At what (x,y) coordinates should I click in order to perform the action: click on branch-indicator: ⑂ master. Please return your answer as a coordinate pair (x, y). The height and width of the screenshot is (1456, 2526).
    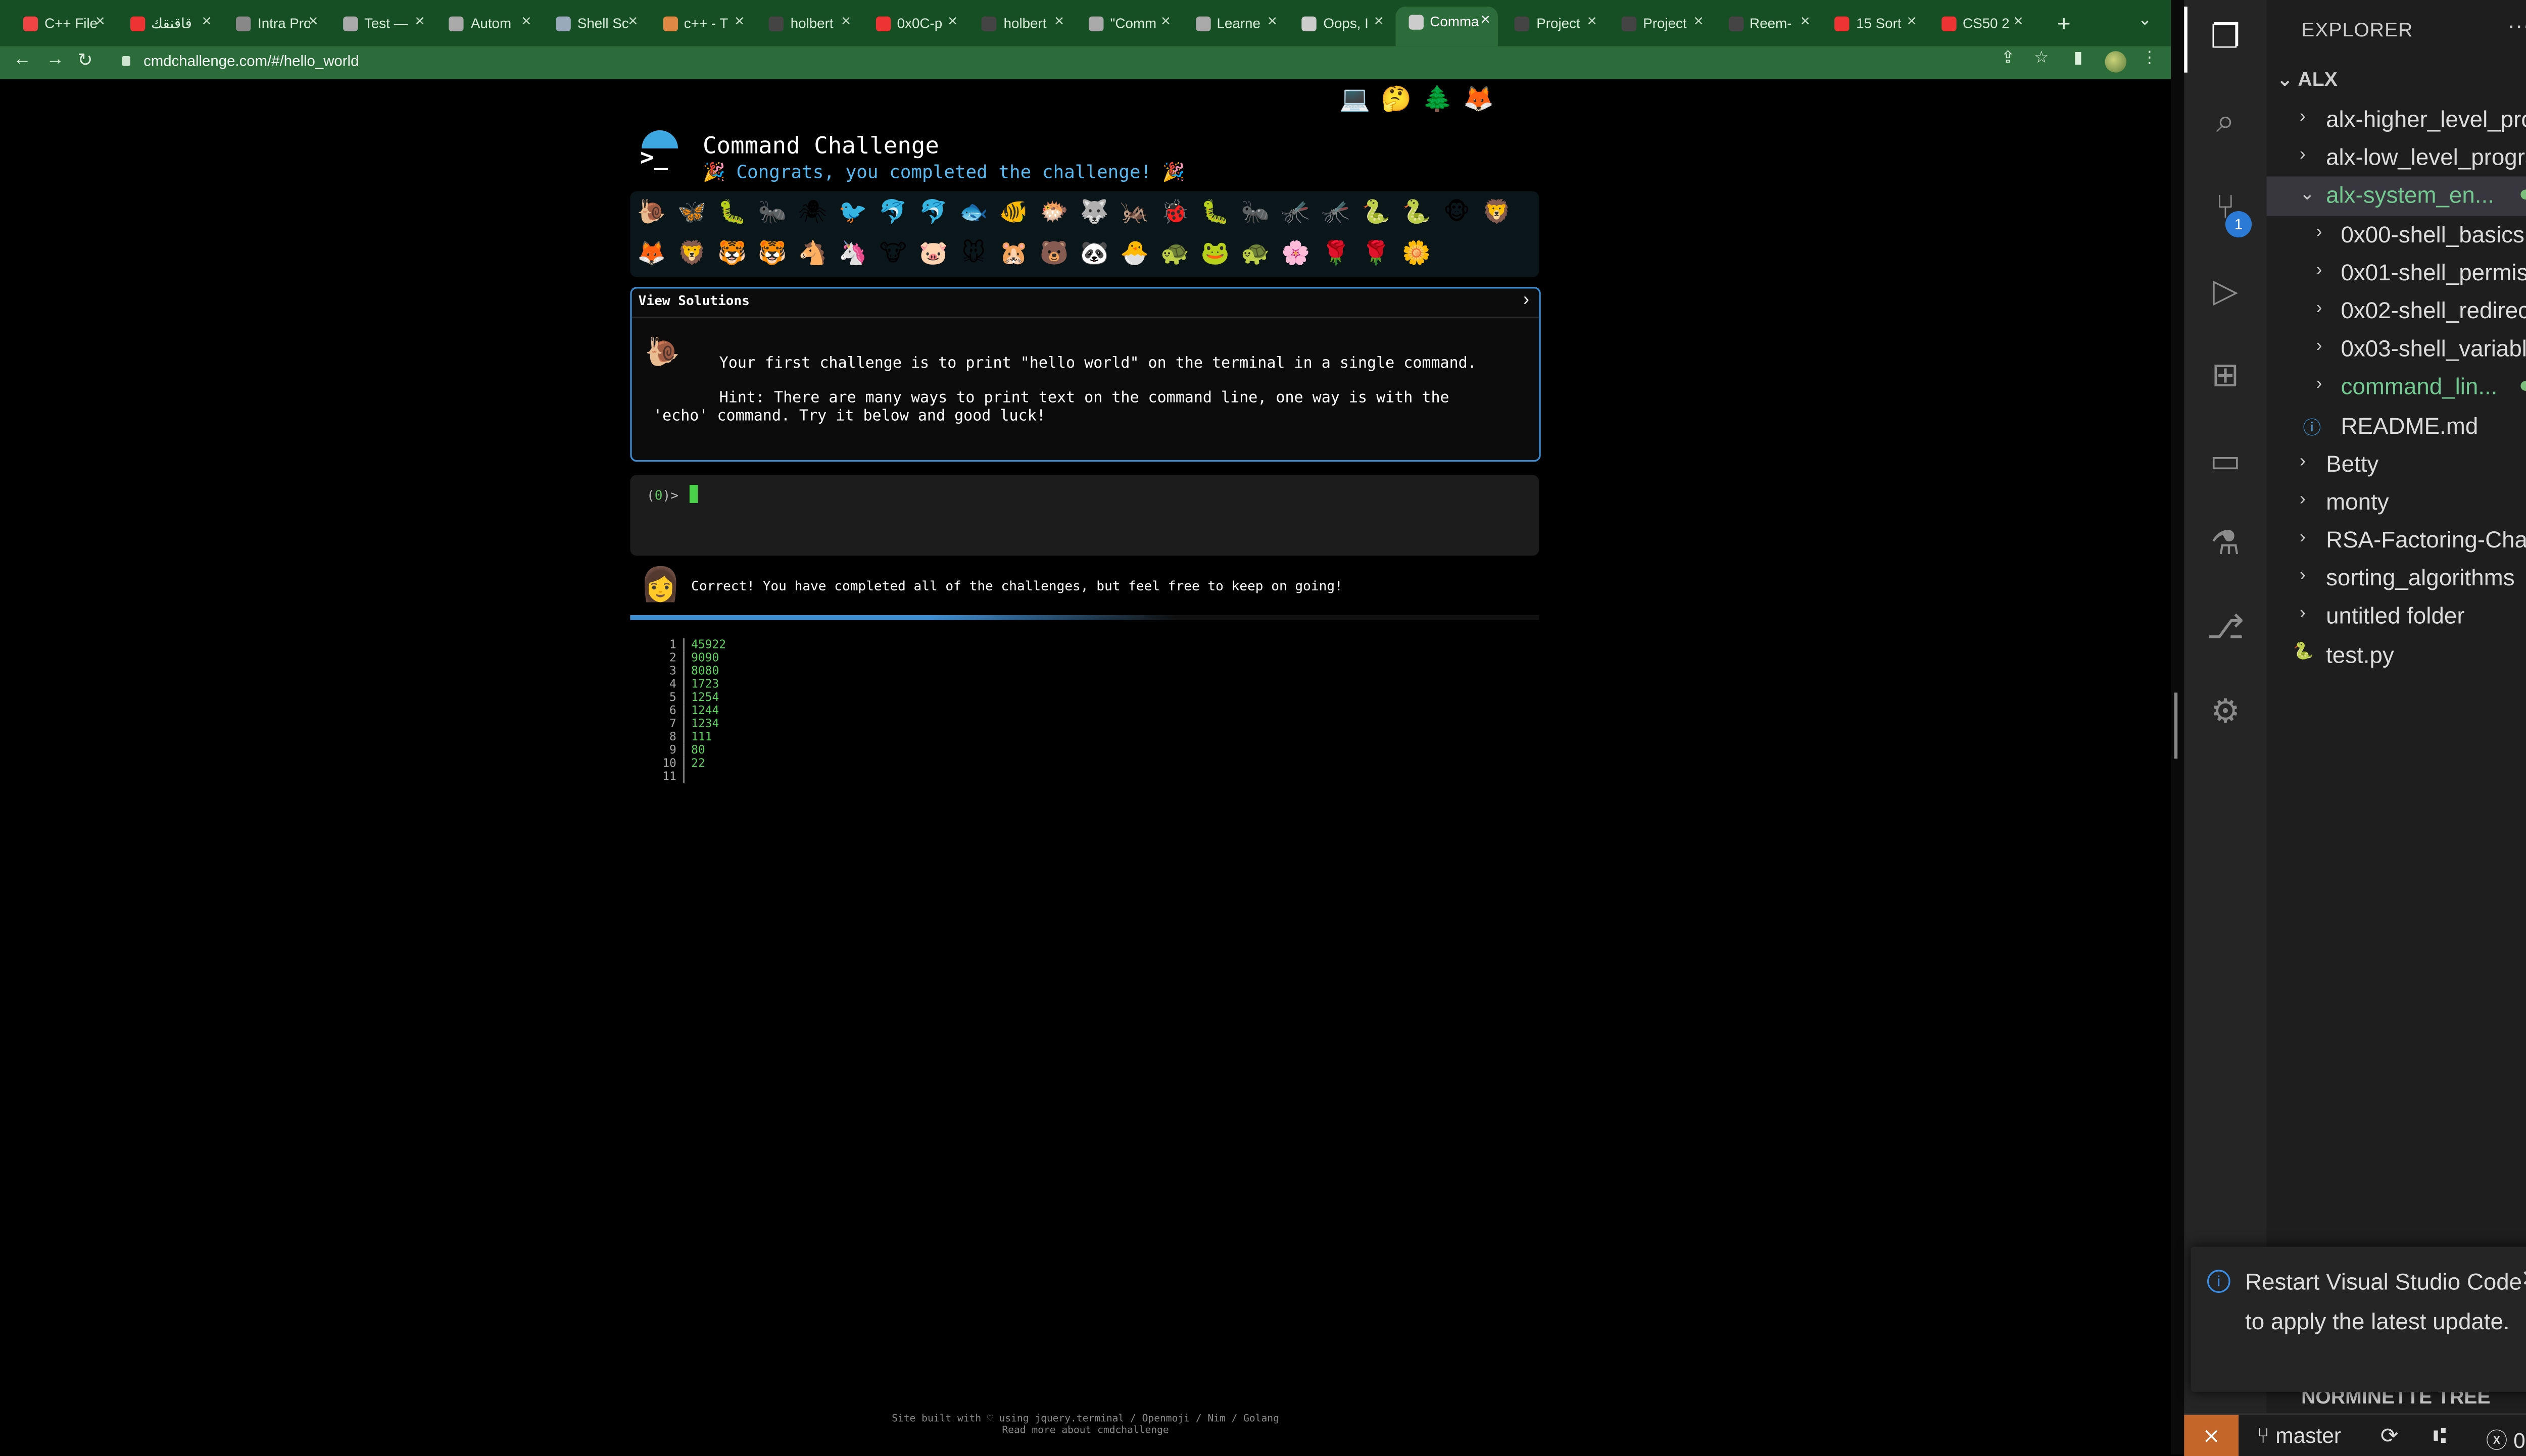
    Looking at the image, I should click on (2299, 1435).